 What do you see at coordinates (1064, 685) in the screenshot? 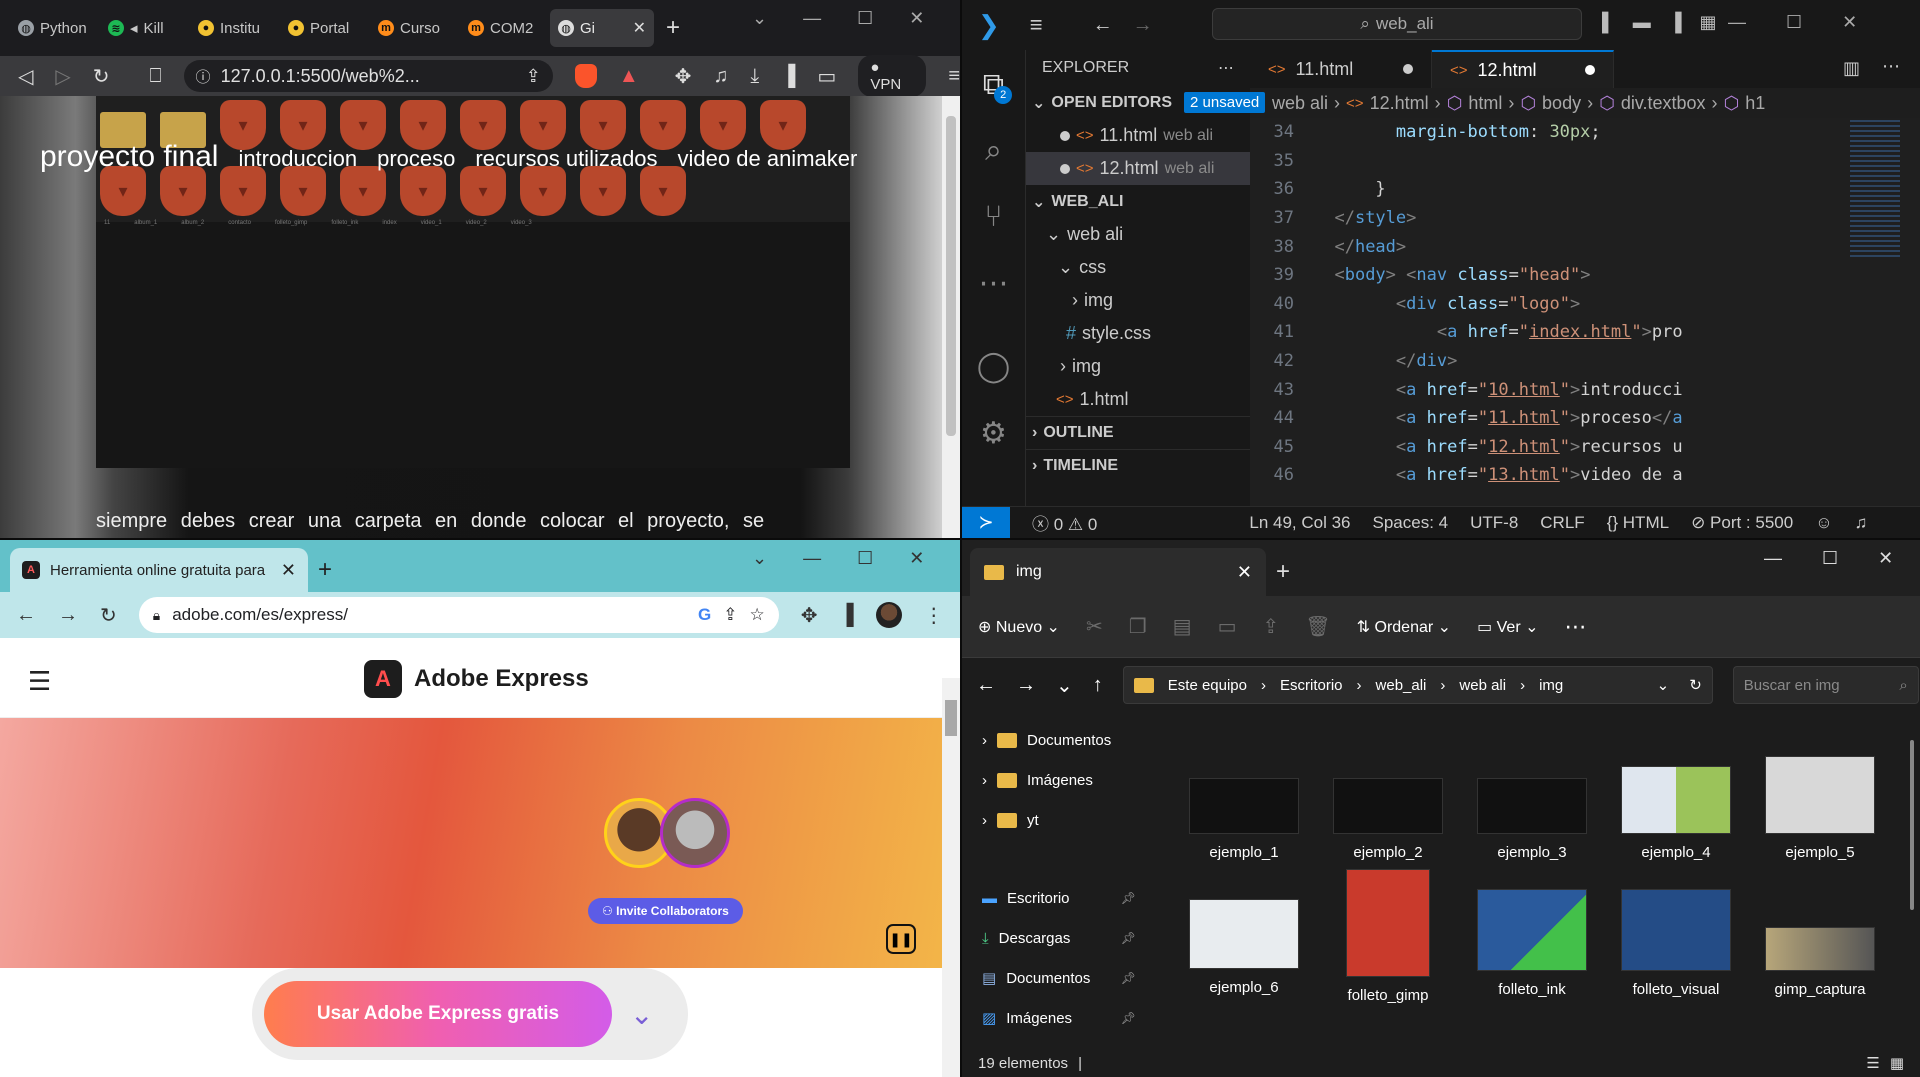
I see `recent-chevron-icon: ⌄` at bounding box center [1064, 685].